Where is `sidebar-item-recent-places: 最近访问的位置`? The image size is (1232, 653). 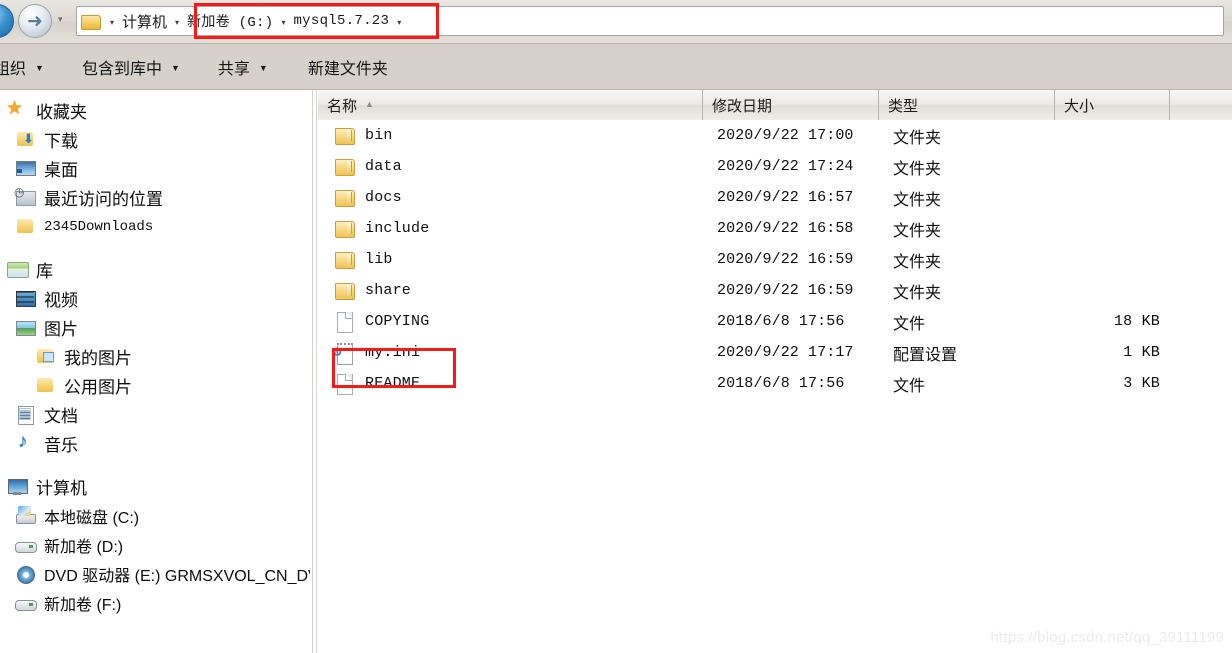
sidebar-item-recent-places: 最近访问的位置 is located at coordinates (155, 197).